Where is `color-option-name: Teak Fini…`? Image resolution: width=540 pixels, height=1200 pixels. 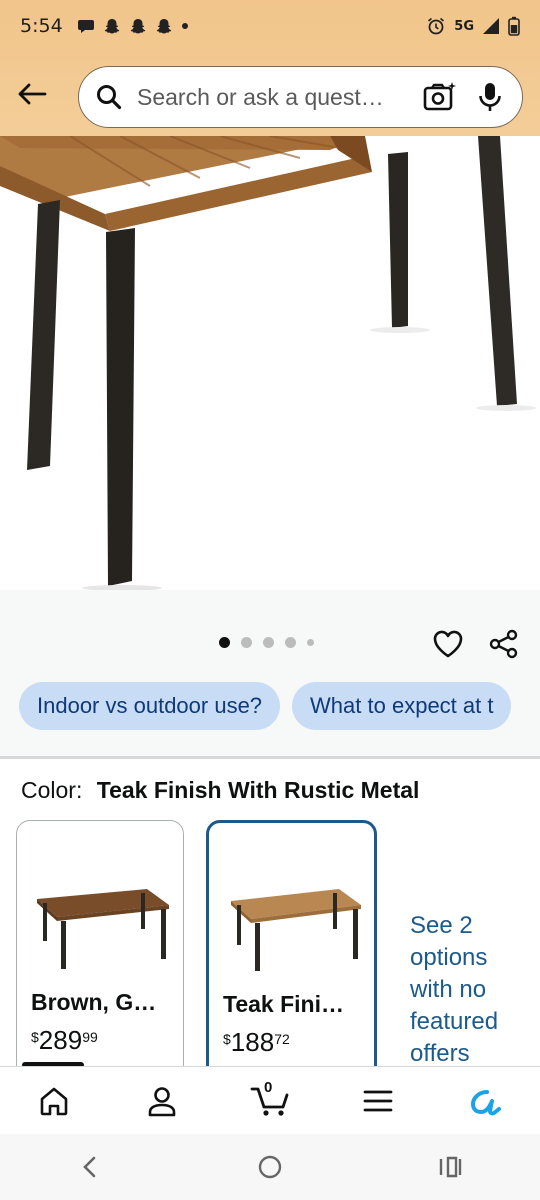 color-option-name: Teak Fini… is located at coordinates (283, 1004).